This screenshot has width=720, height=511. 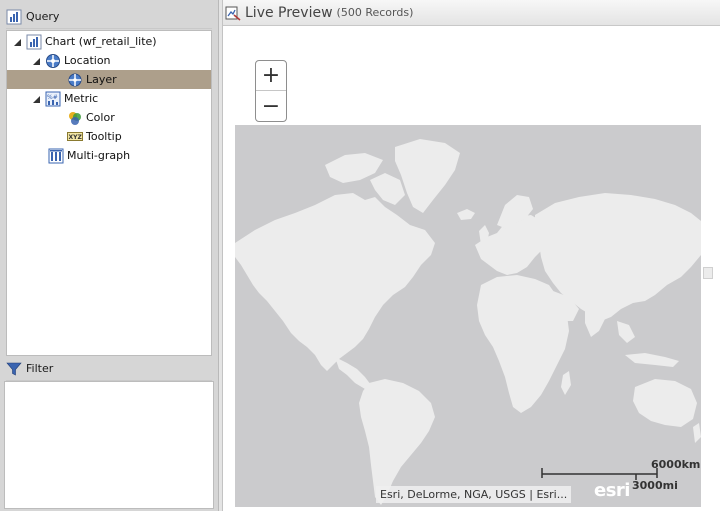 What do you see at coordinates (101, 79) in the screenshot?
I see `tree-item-label: Layer` at bounding box center [101, 79].